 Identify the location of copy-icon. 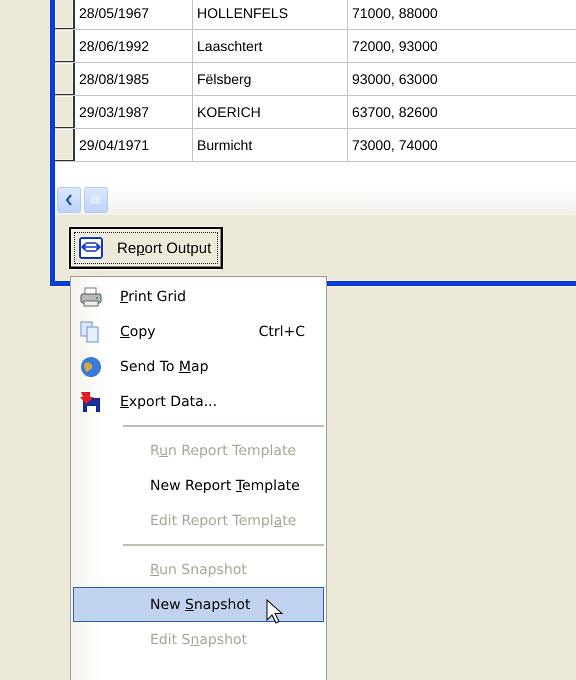
(90, 331).